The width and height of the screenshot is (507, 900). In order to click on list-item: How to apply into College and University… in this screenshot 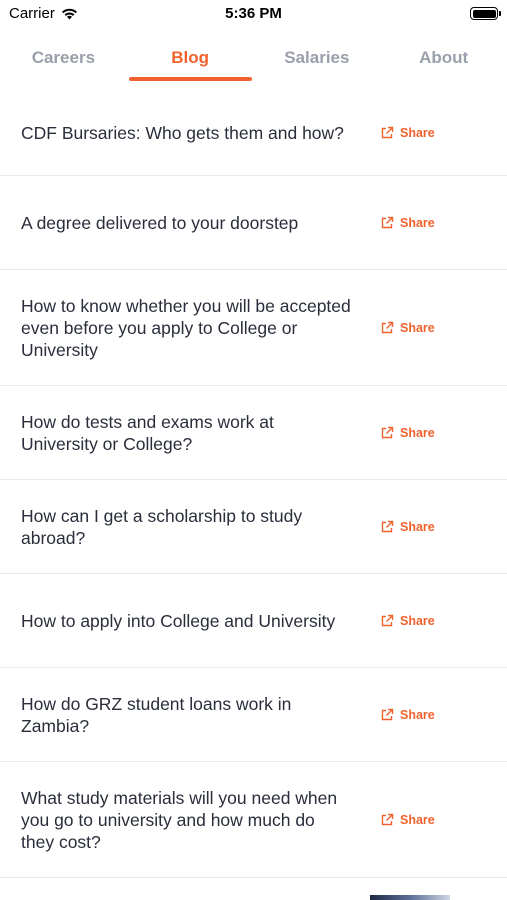, I will do `click(253, 621)`.